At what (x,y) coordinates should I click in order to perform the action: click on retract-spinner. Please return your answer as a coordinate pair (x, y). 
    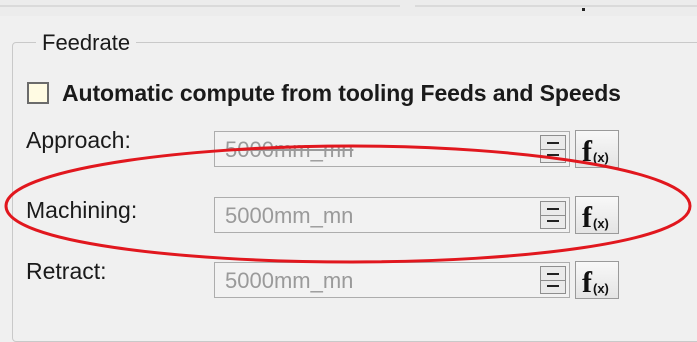
    Looking at the image, I should click on (553, 280).